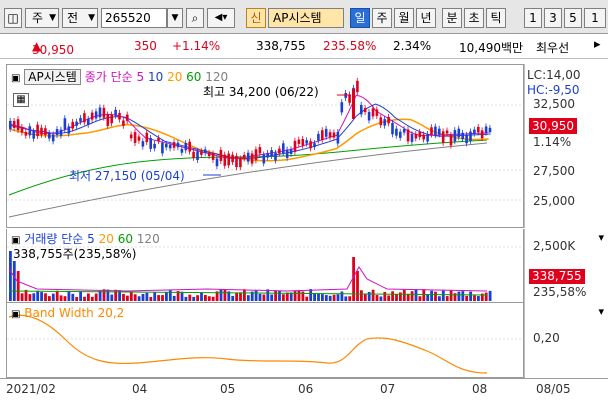 Image resolution: width=608 pixels, height=402 pixels. I want to click on last-price-tag: 30,950, so click(553, 126).